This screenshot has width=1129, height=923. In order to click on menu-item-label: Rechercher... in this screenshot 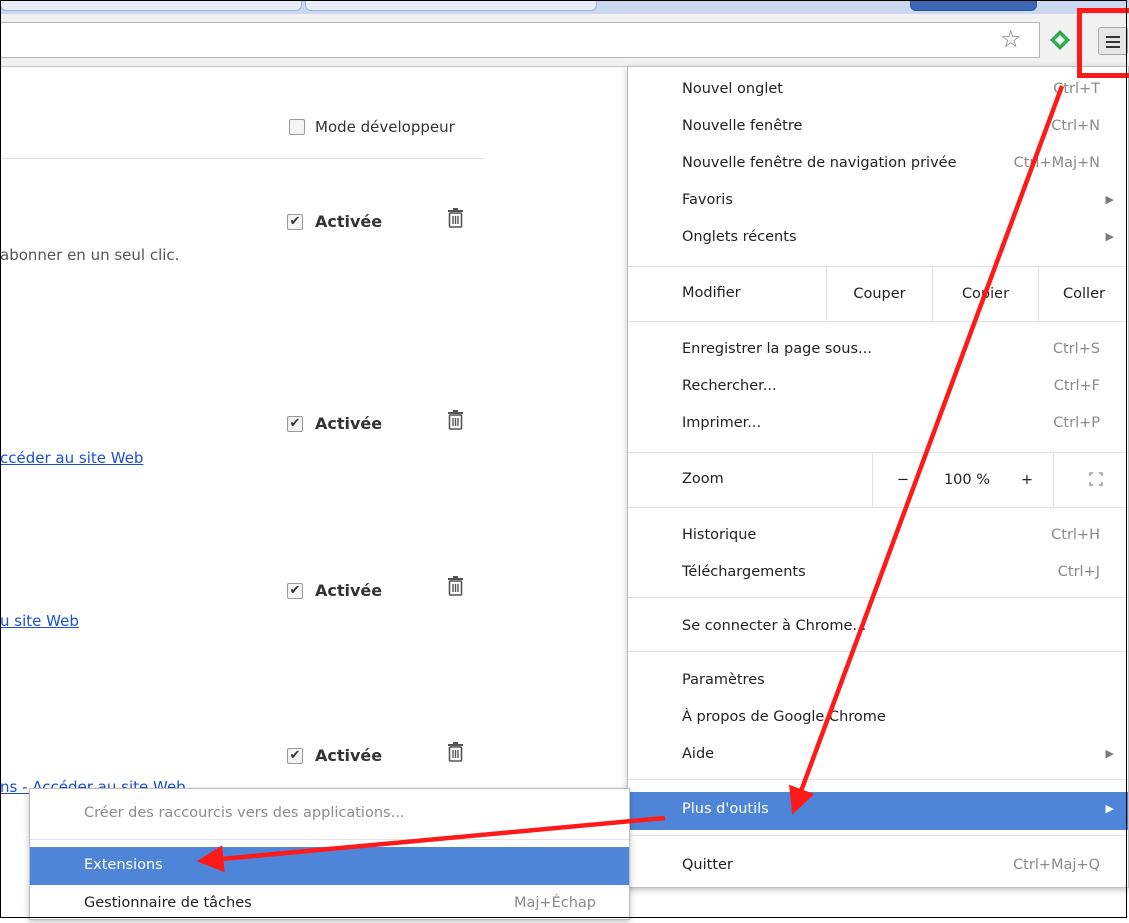, I will do `click(729, 386)`.